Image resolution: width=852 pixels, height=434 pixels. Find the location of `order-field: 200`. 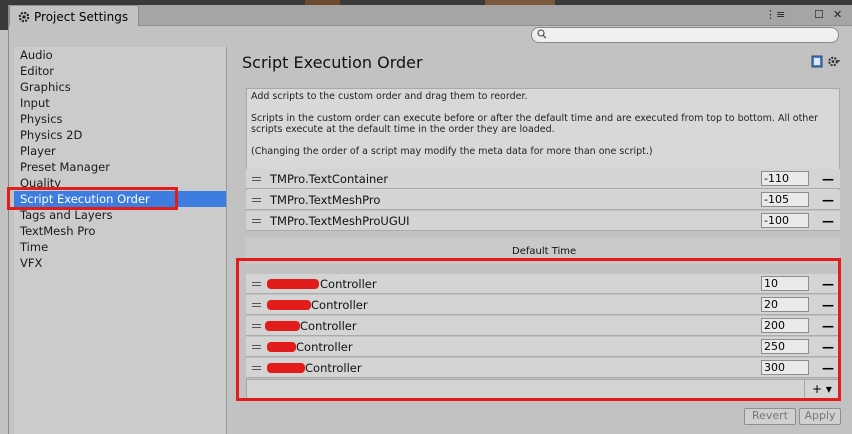

order-field: 200 is located at coordinates (785, 325).